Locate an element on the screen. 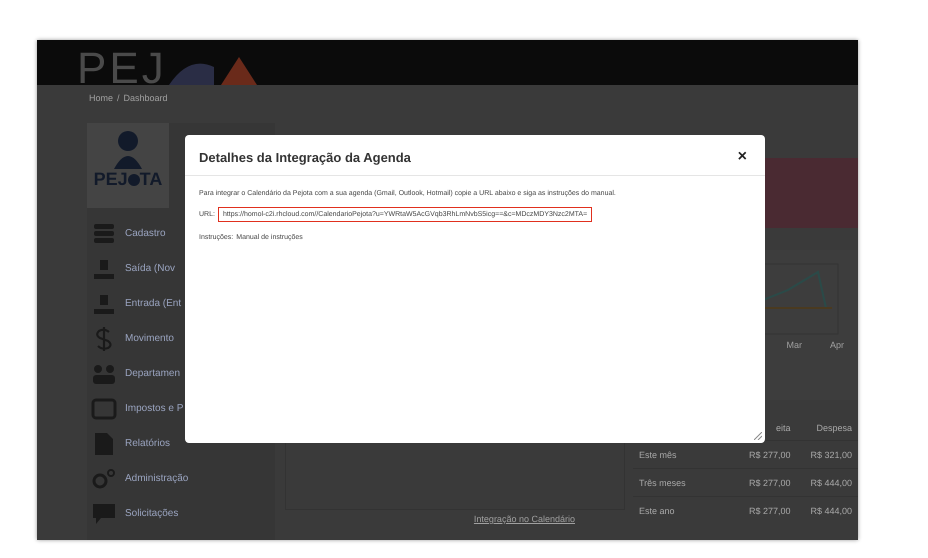  menu-item: Impostos e P is located at coordinates (154, 408).